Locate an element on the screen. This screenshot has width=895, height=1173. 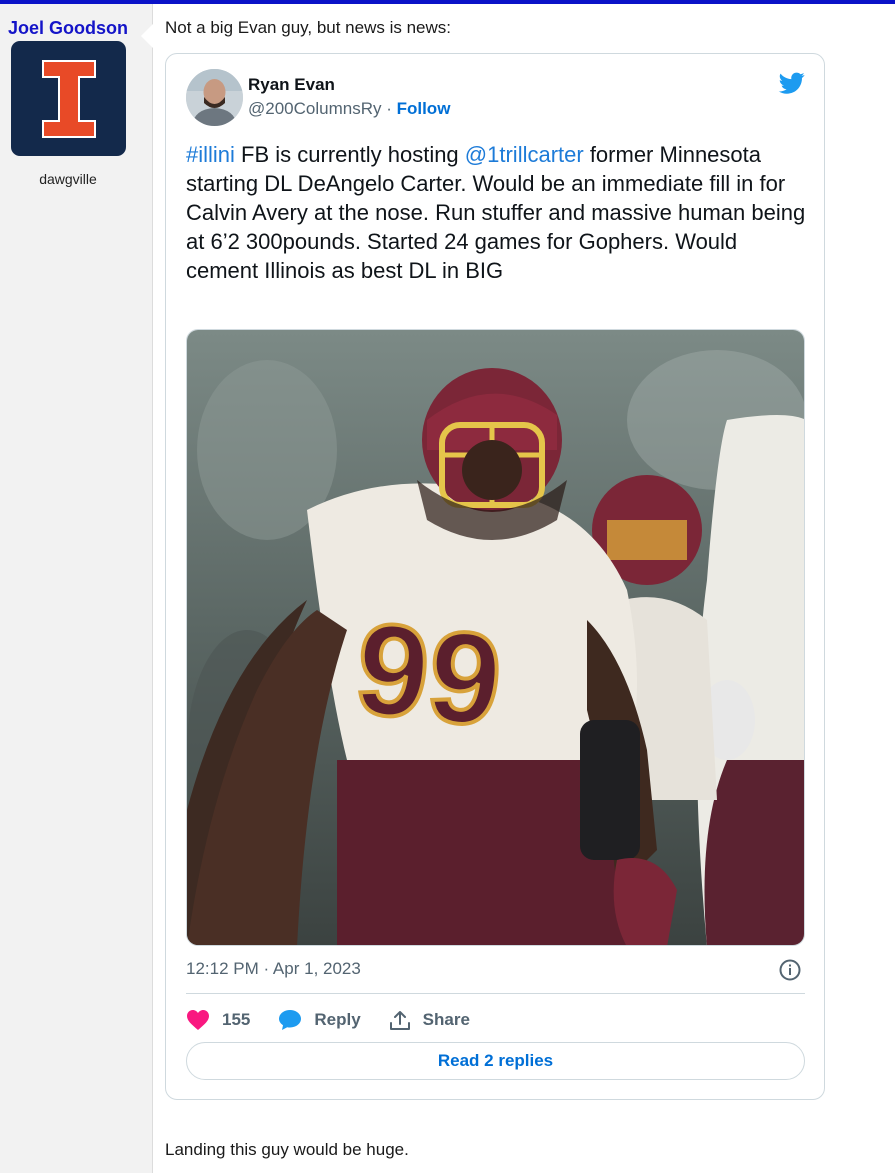
hashtag-link: #illini is located at coordinates (210, 154).